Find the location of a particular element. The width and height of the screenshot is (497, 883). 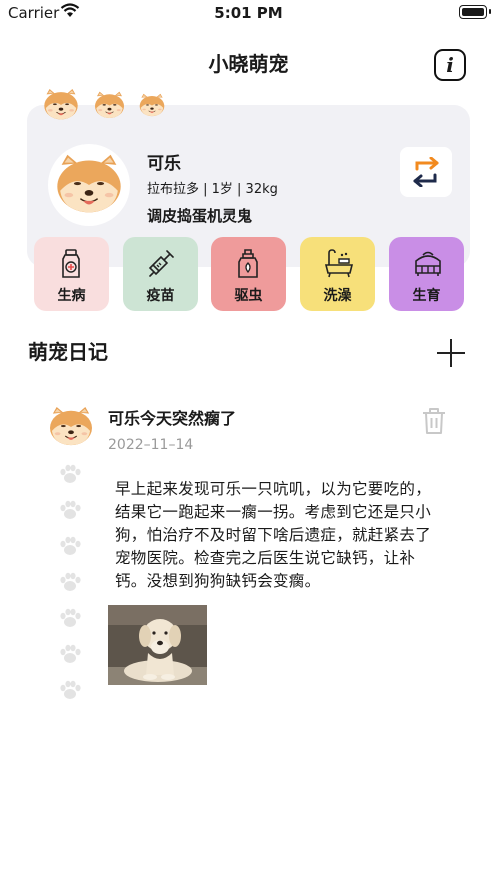

spray-bottle-icon is located at coordinates (248, 263).